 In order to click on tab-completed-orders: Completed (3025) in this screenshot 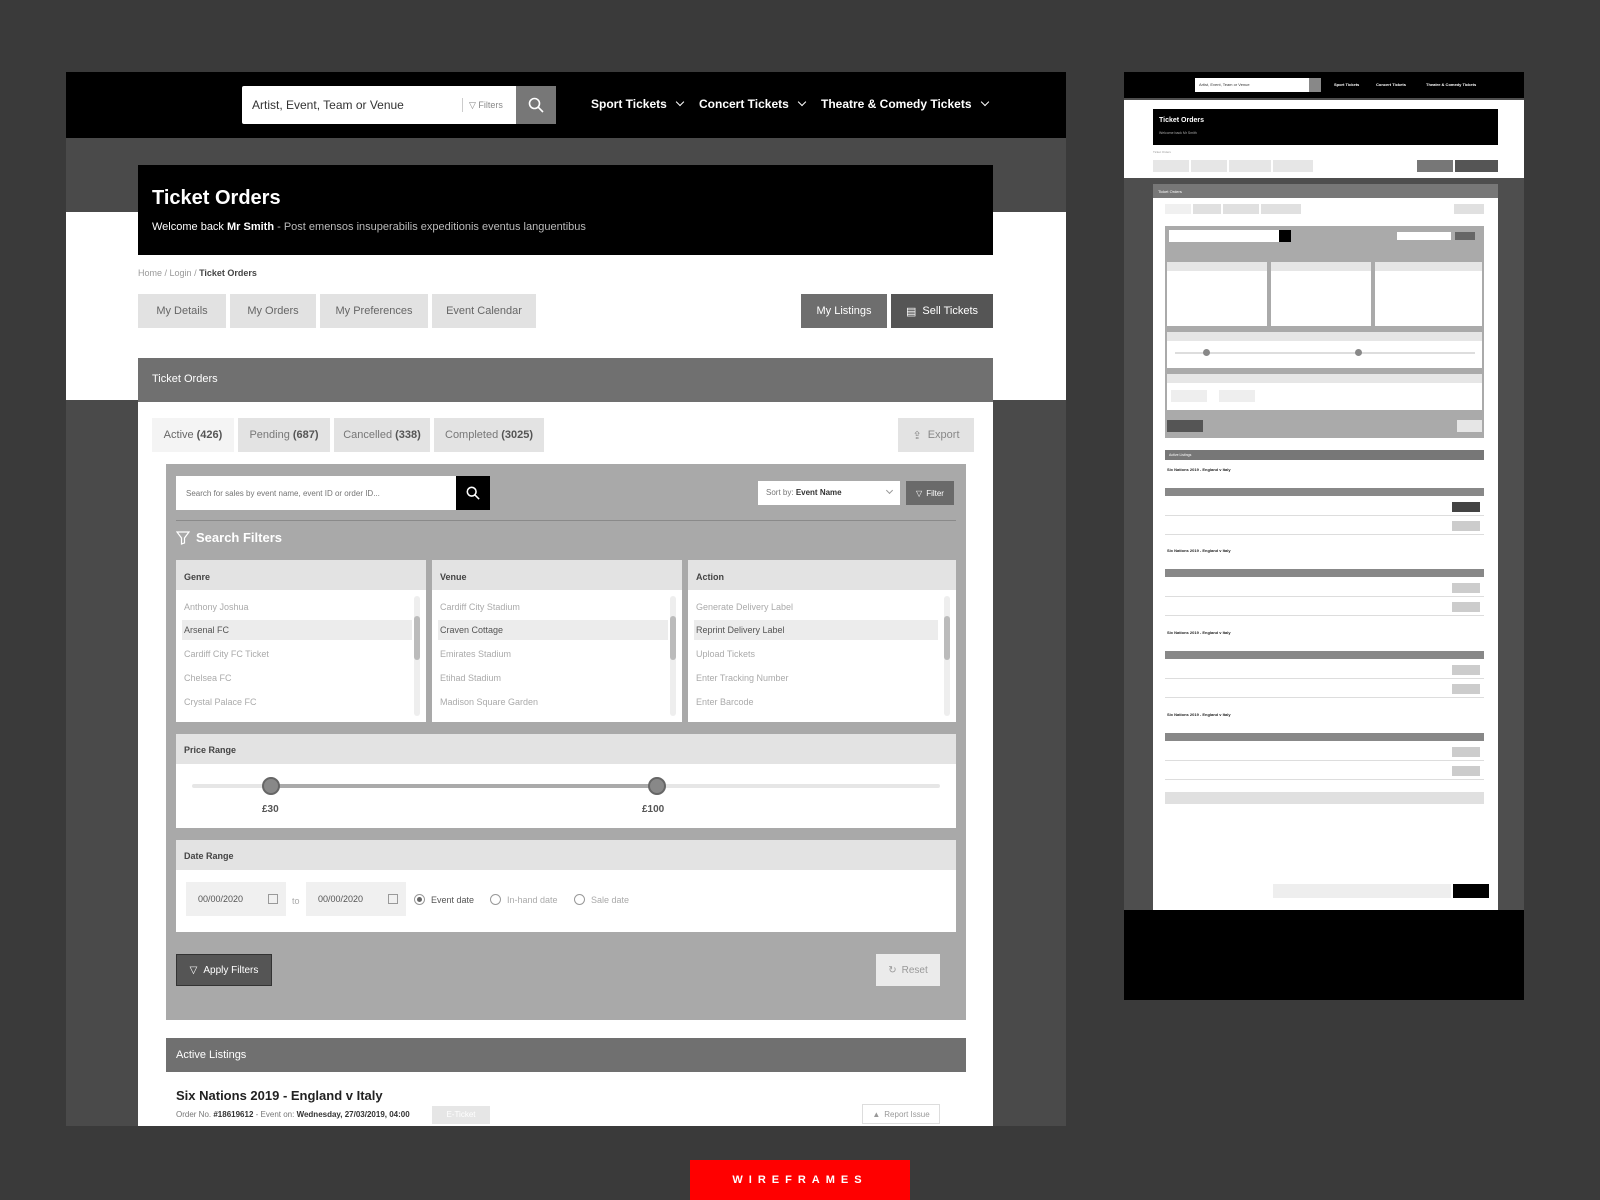, I will do `click(489, 435)`.